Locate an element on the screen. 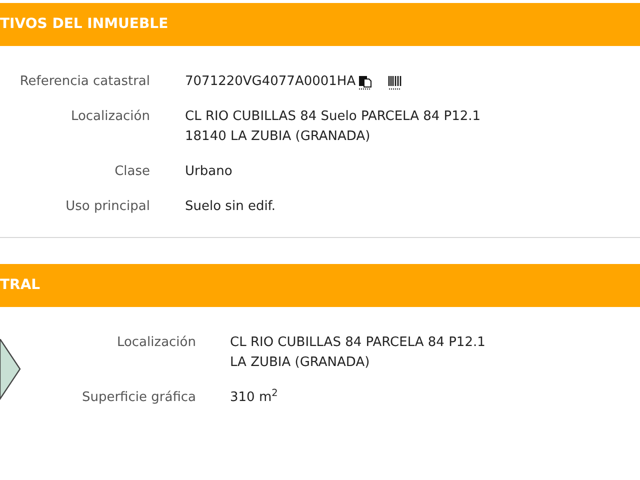 The width and height of the screenshot is (640, 480). copy-icon is located at coordinates (365, 82).